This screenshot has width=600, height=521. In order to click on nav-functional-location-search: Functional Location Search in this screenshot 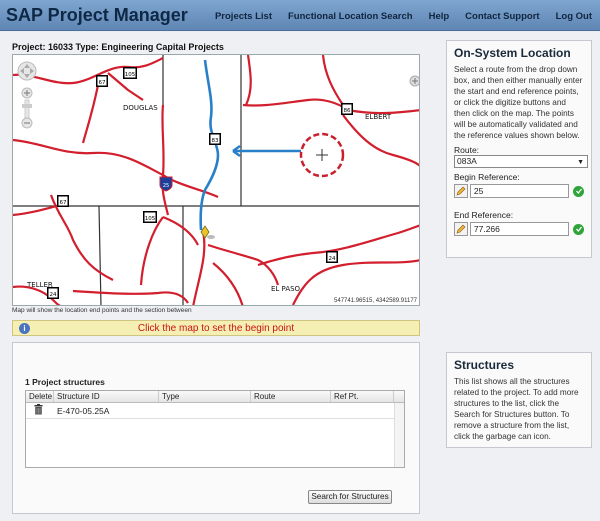, I will do `click(350, 16)`.